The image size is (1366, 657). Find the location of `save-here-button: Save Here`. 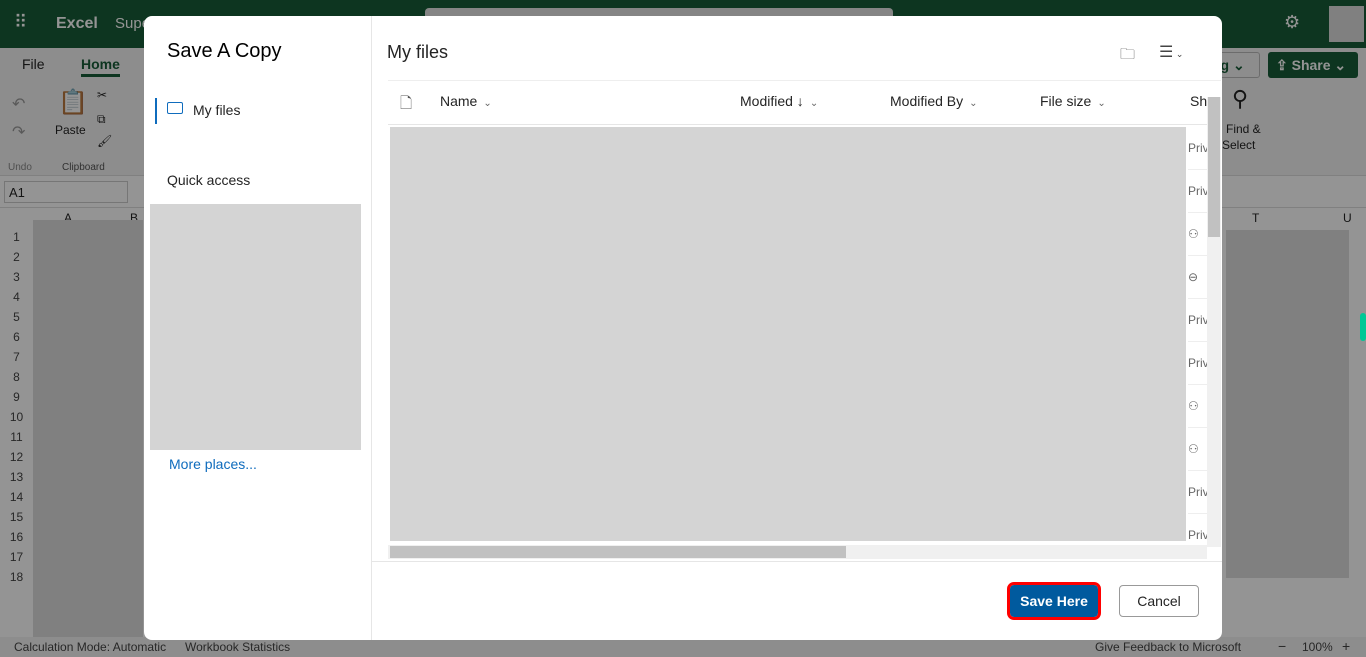

save-here-button: Save Here is located at coordinates (1054, 601).